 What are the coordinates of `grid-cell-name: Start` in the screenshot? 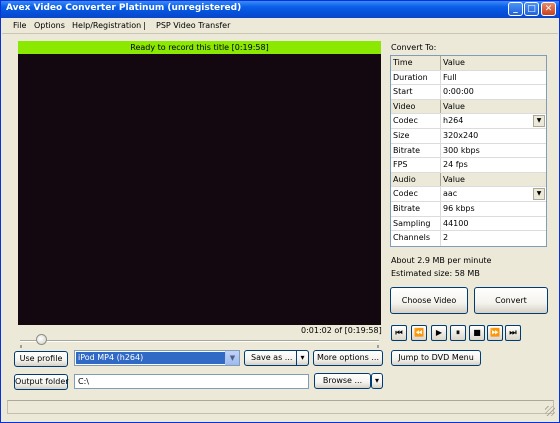 It's located at (416, 92).